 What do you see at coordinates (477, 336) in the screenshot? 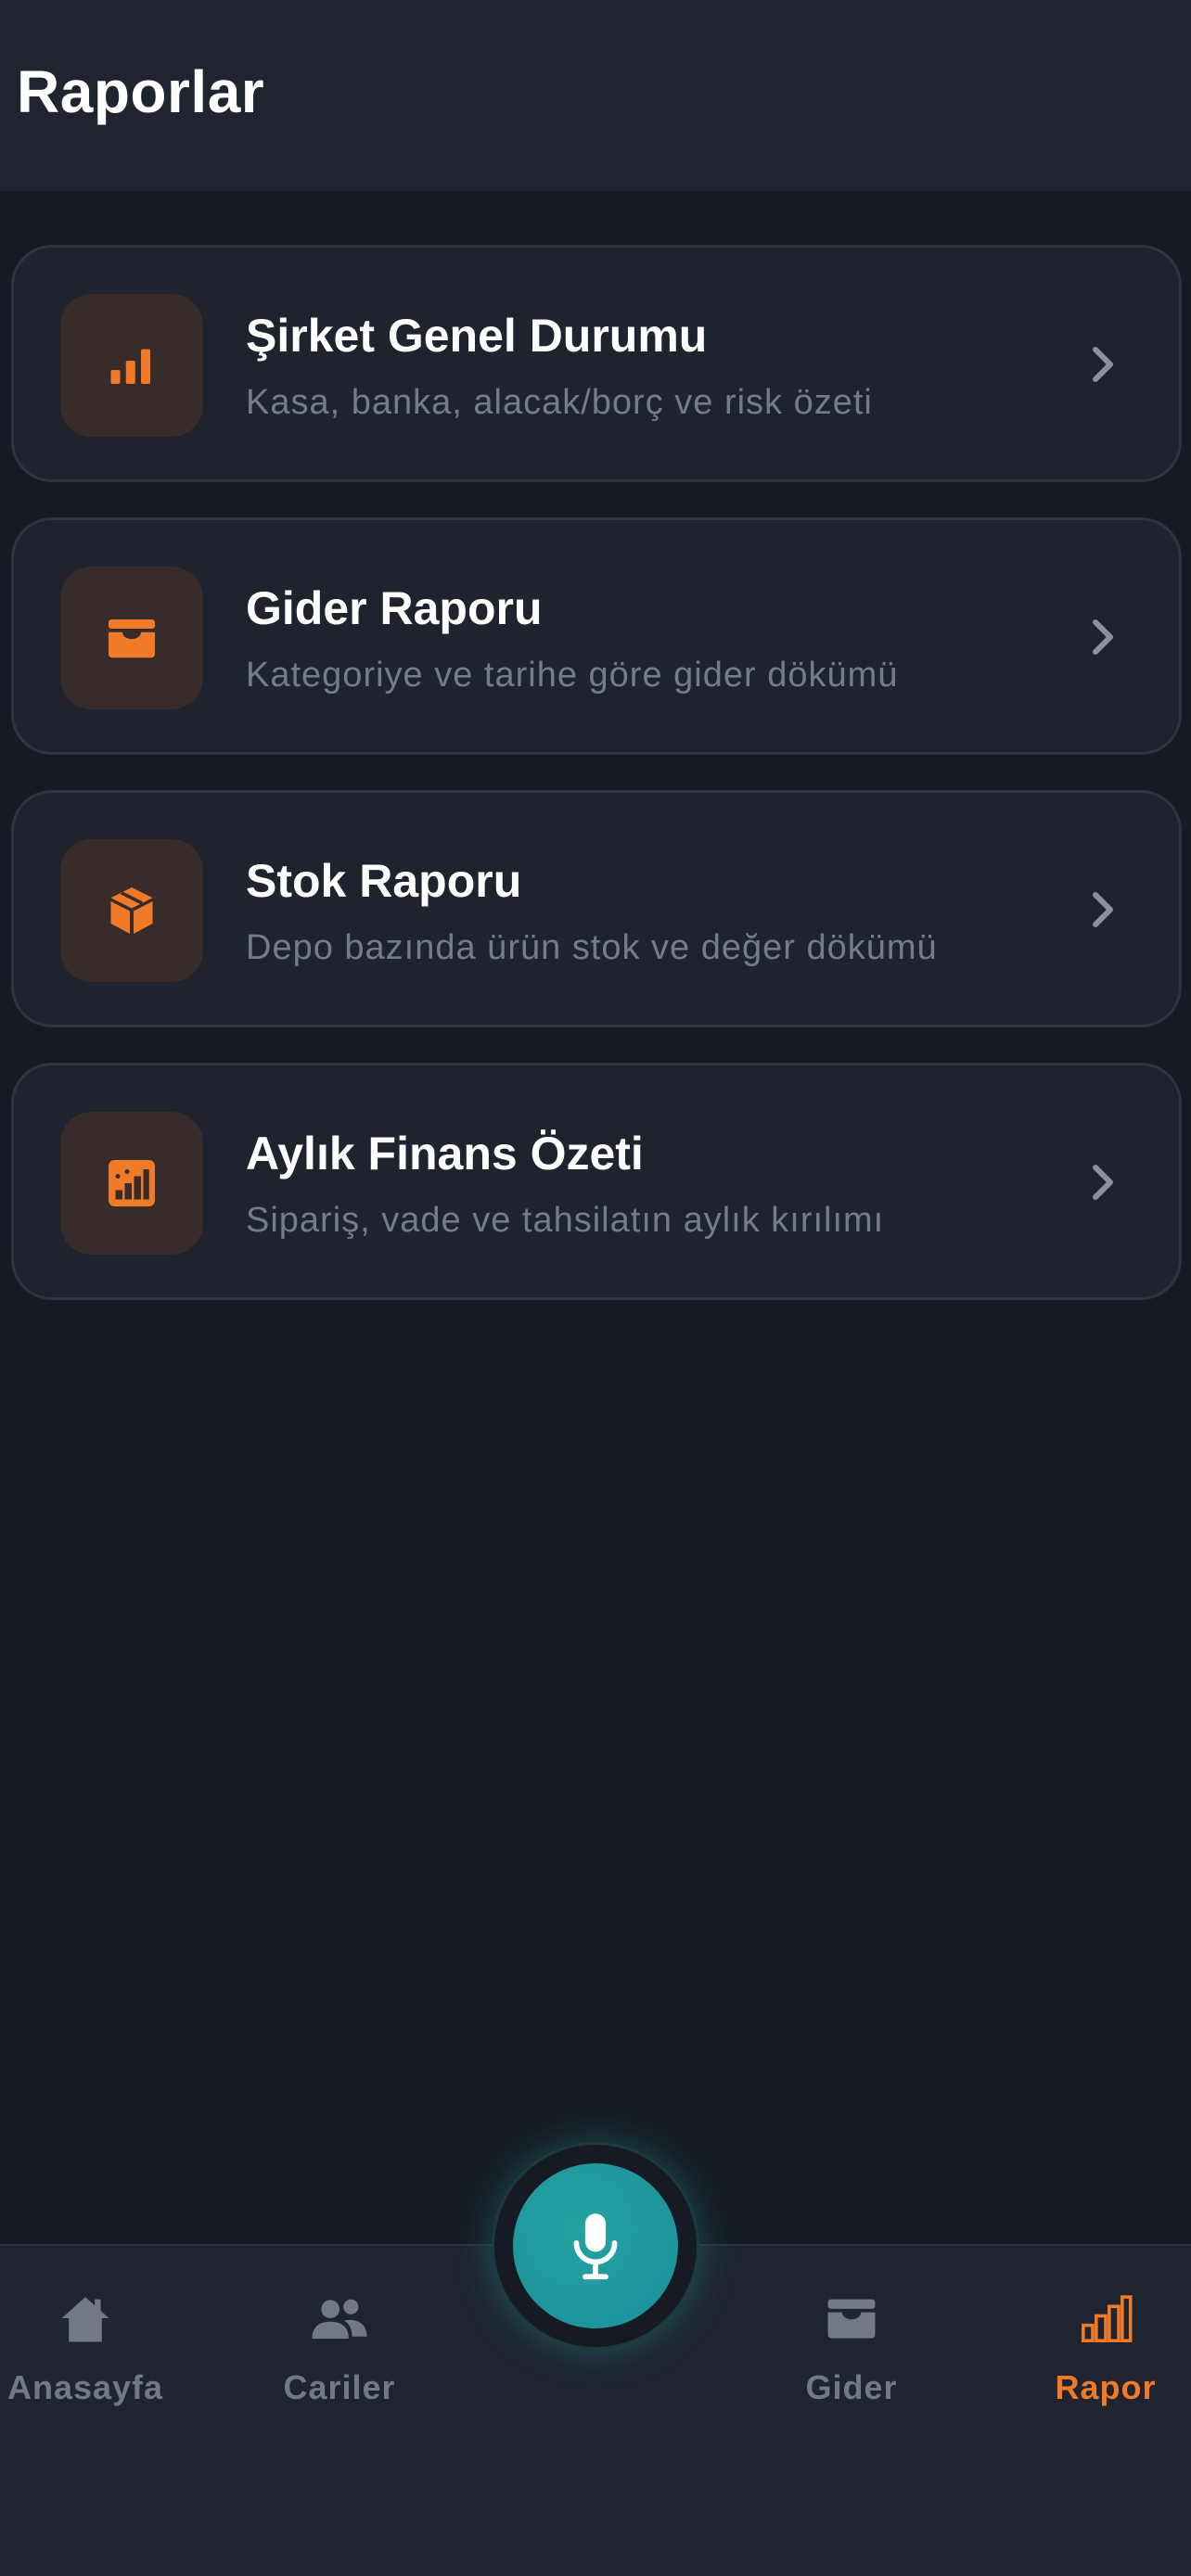
I see `card-title: Şirket Genel Durumu` at bounding box center [477, 336].